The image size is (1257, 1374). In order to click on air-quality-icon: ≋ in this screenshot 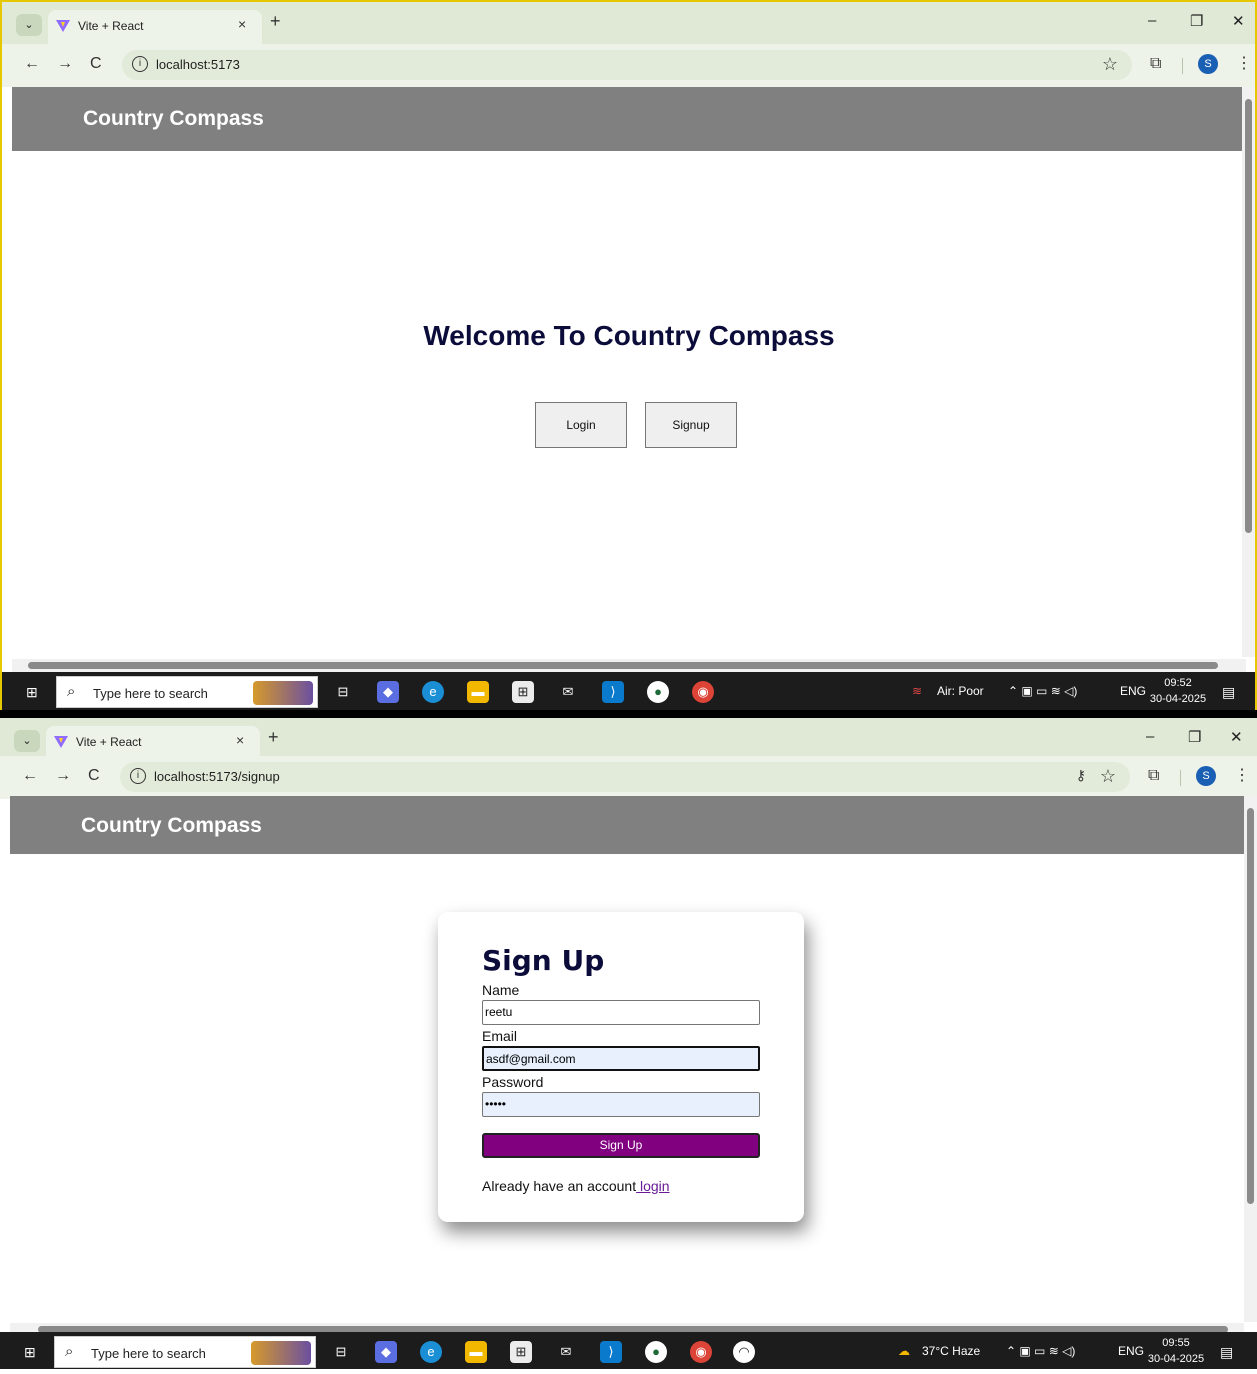, I will do `click(917, 691)`.